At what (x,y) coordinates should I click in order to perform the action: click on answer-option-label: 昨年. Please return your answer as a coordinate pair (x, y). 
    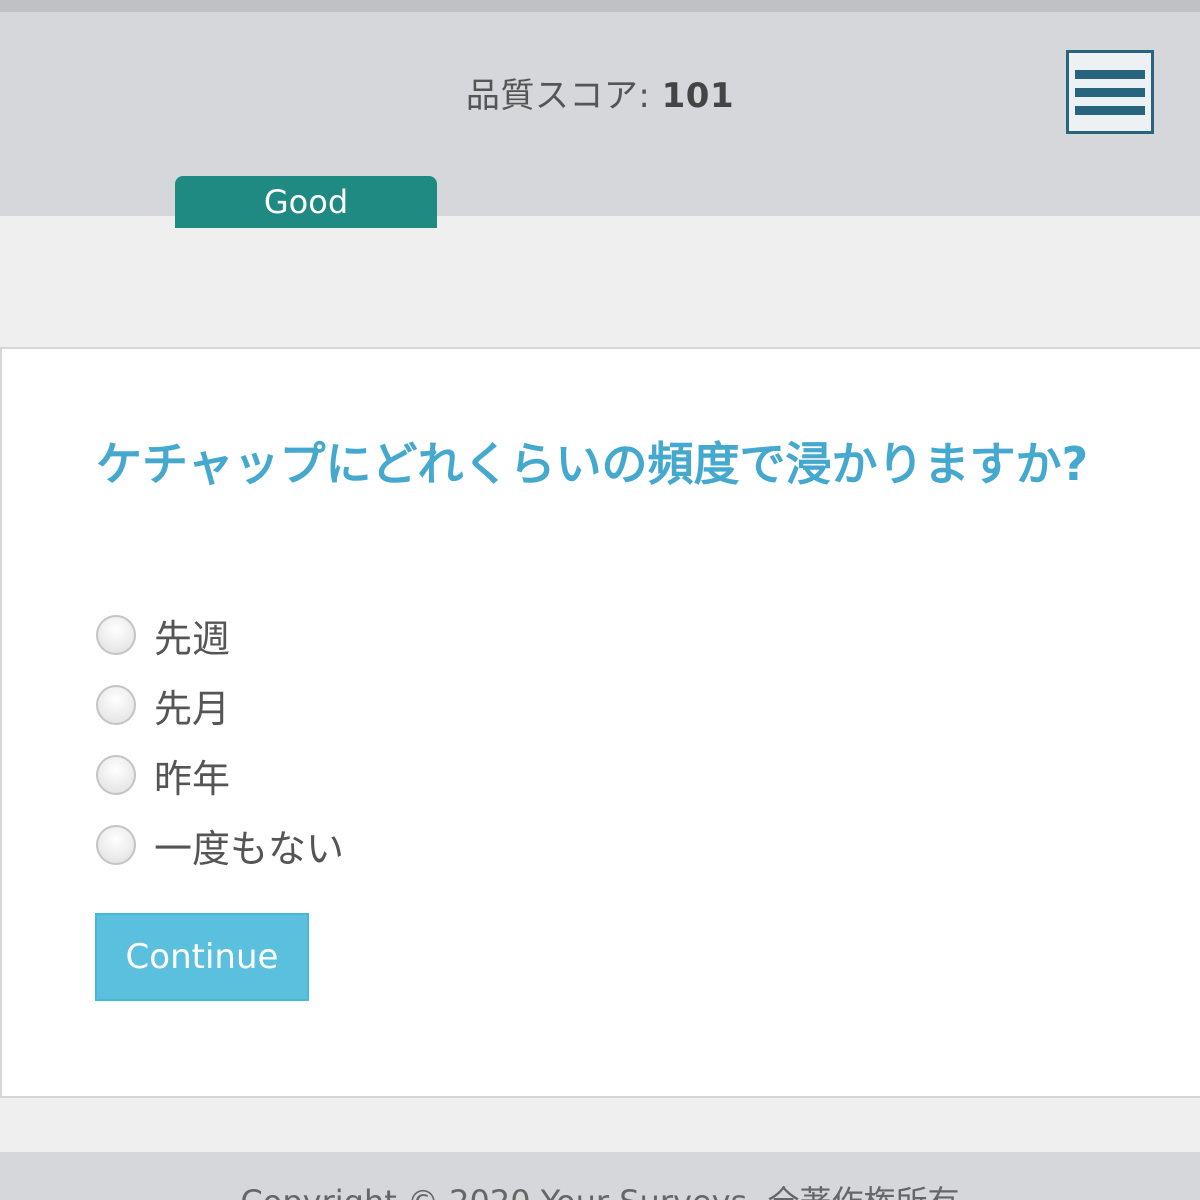
    Looking at the image, I should click on (192, 778).